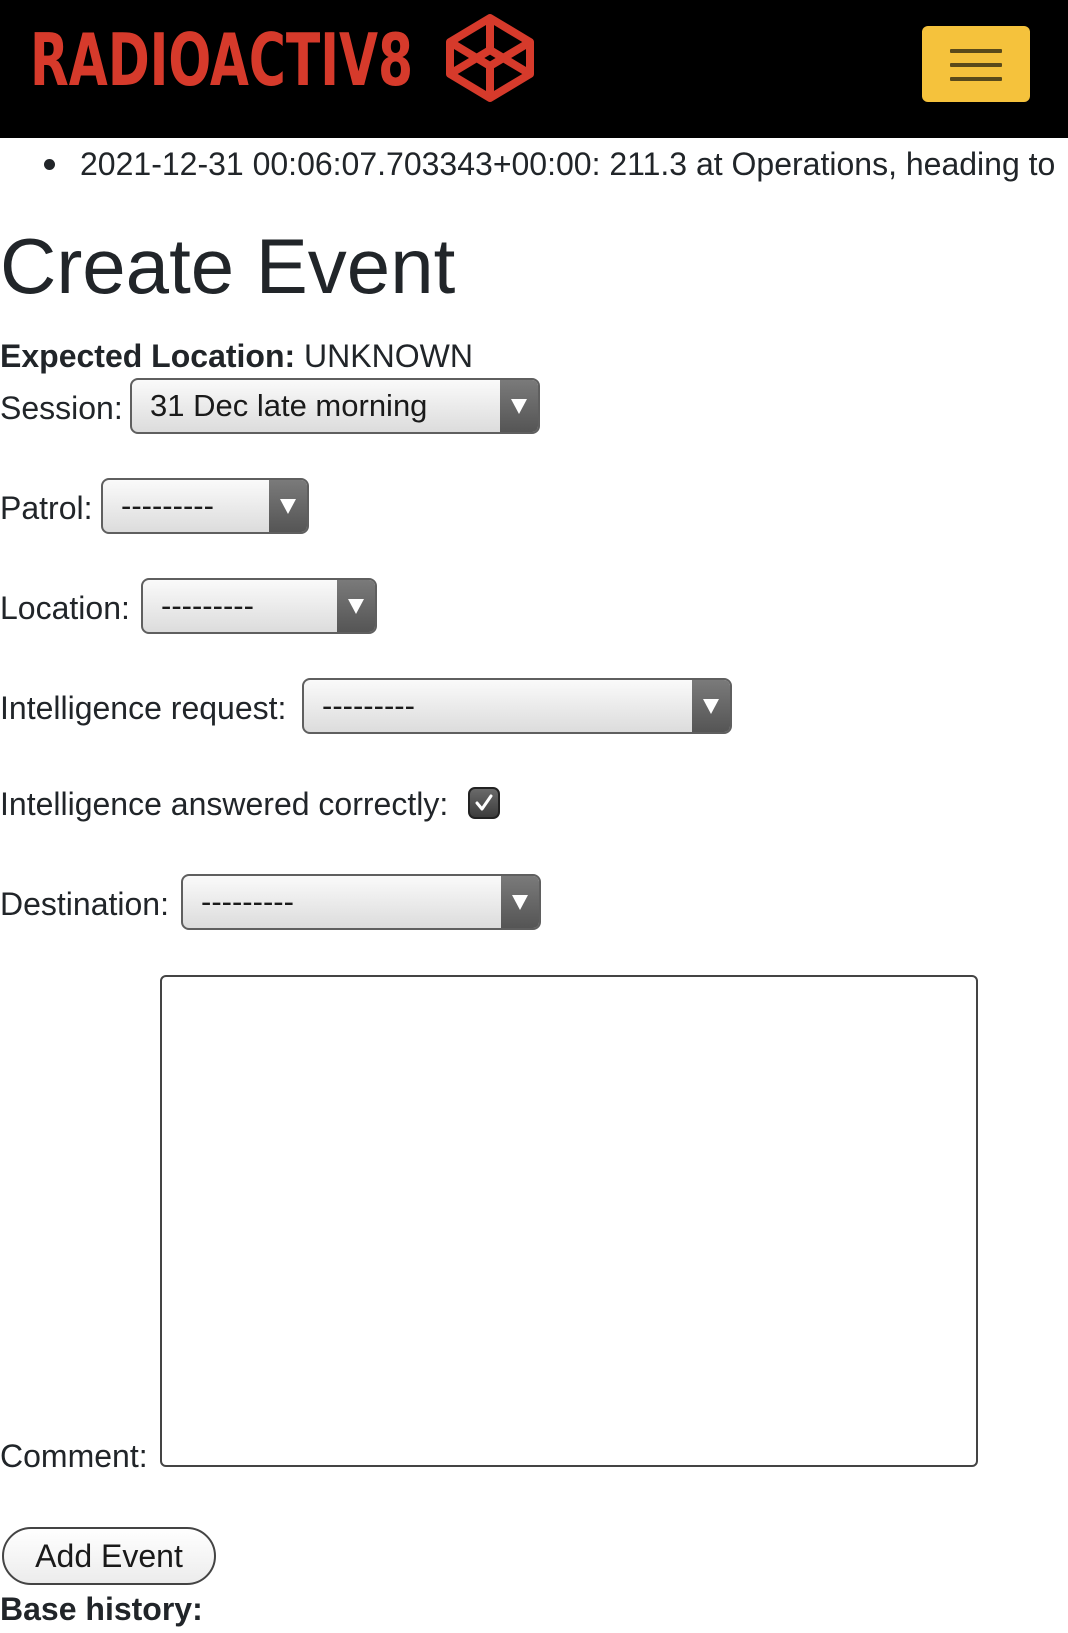 The image size is (1068, 1633). I want to click on intelligence-answered-label: Intelligence answered correctly:, so click(224, 804).